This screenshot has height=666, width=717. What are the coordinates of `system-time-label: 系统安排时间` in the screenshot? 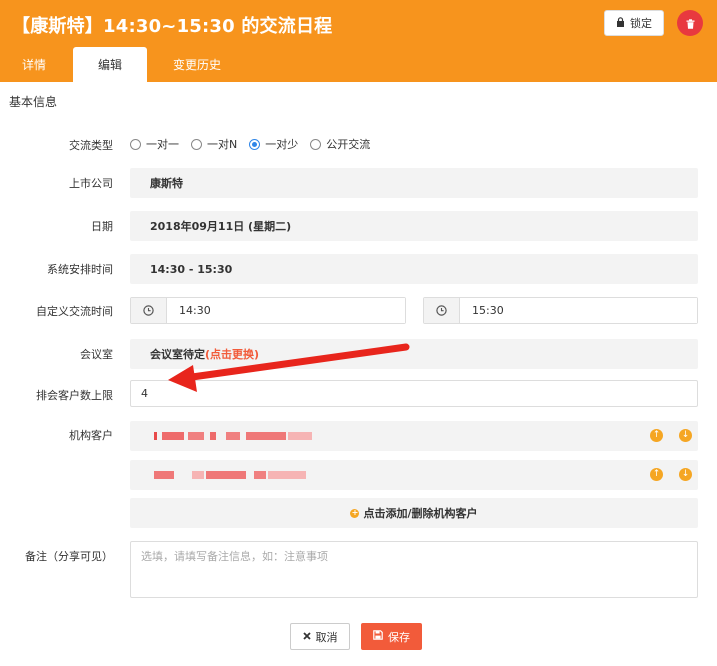 It's located at (80, 269).